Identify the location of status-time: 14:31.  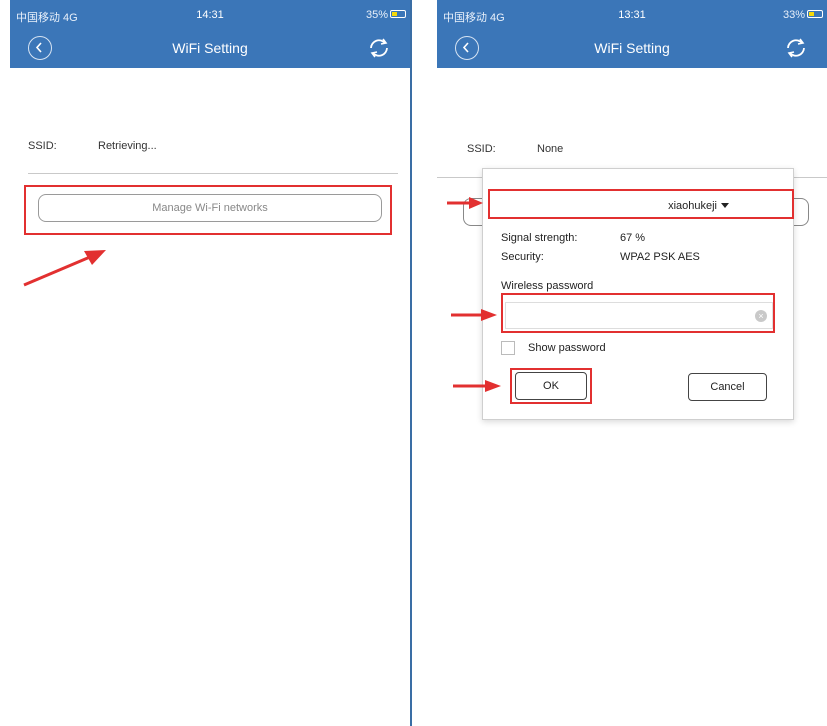
(210, 15).